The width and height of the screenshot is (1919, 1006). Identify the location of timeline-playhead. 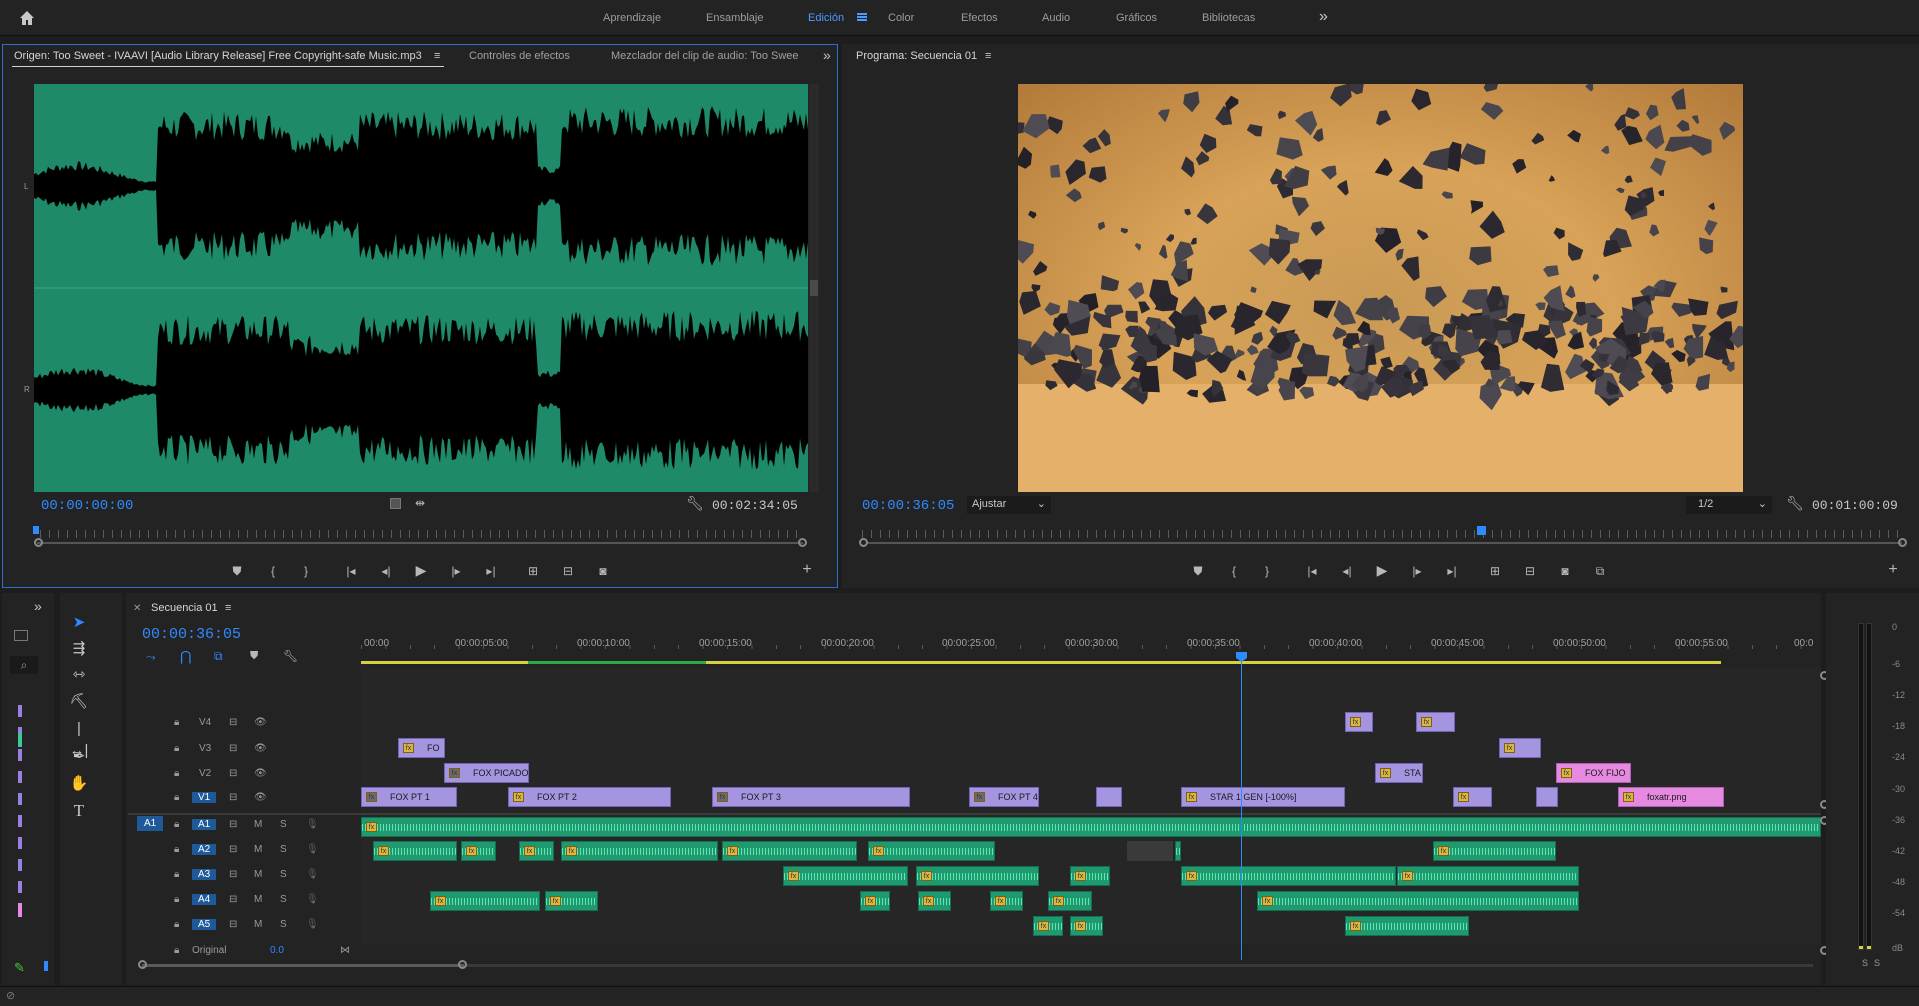
(1241, 807).